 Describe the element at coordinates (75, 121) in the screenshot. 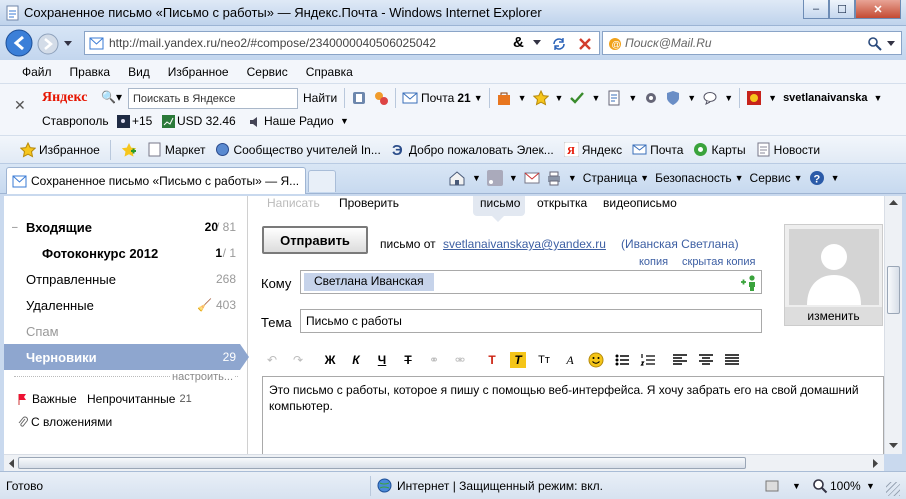

I see `city-weather: Ставрополь` at that location.